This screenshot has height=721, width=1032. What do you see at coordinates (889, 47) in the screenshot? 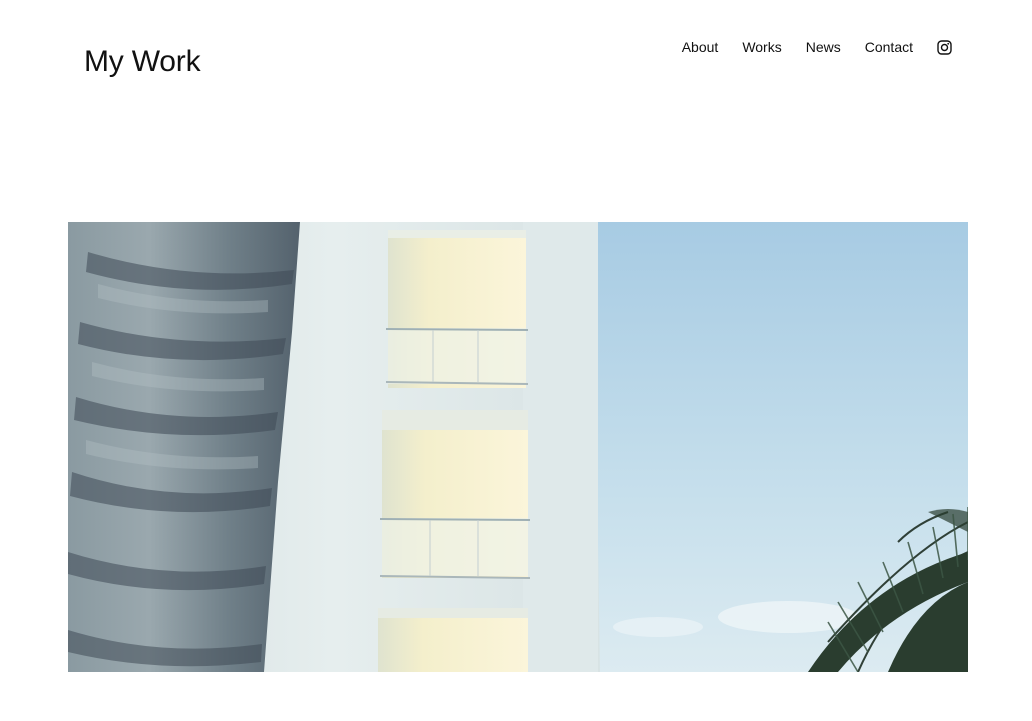
I see `nav-contact: Contact` at bounding box center [889, 47].